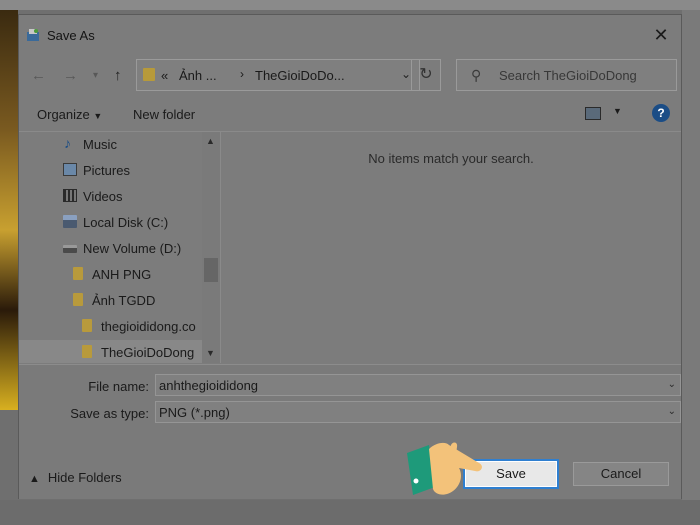 This screenshot has width=700, height=525. Describe the element at coordinates (70, 195) in the screenshot. I see `videos-icon` at that location.